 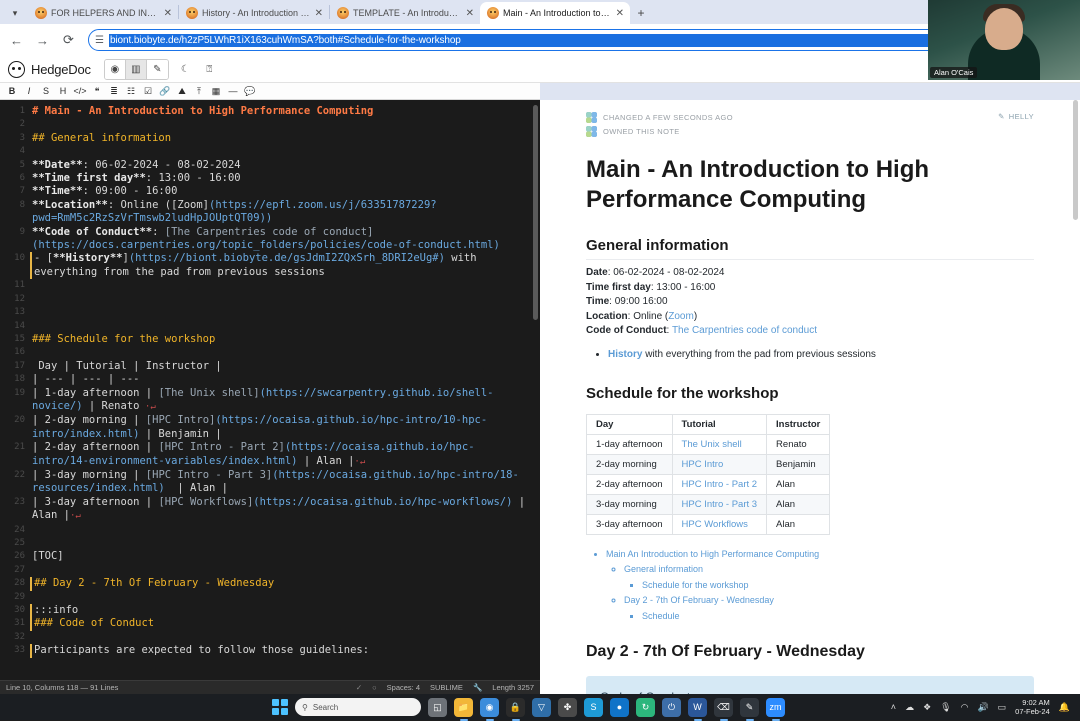 What do you see at coordinates (909, 707) in the screenshot?
I see `cloud-icon: ☁` at bounding box center [909, 707].